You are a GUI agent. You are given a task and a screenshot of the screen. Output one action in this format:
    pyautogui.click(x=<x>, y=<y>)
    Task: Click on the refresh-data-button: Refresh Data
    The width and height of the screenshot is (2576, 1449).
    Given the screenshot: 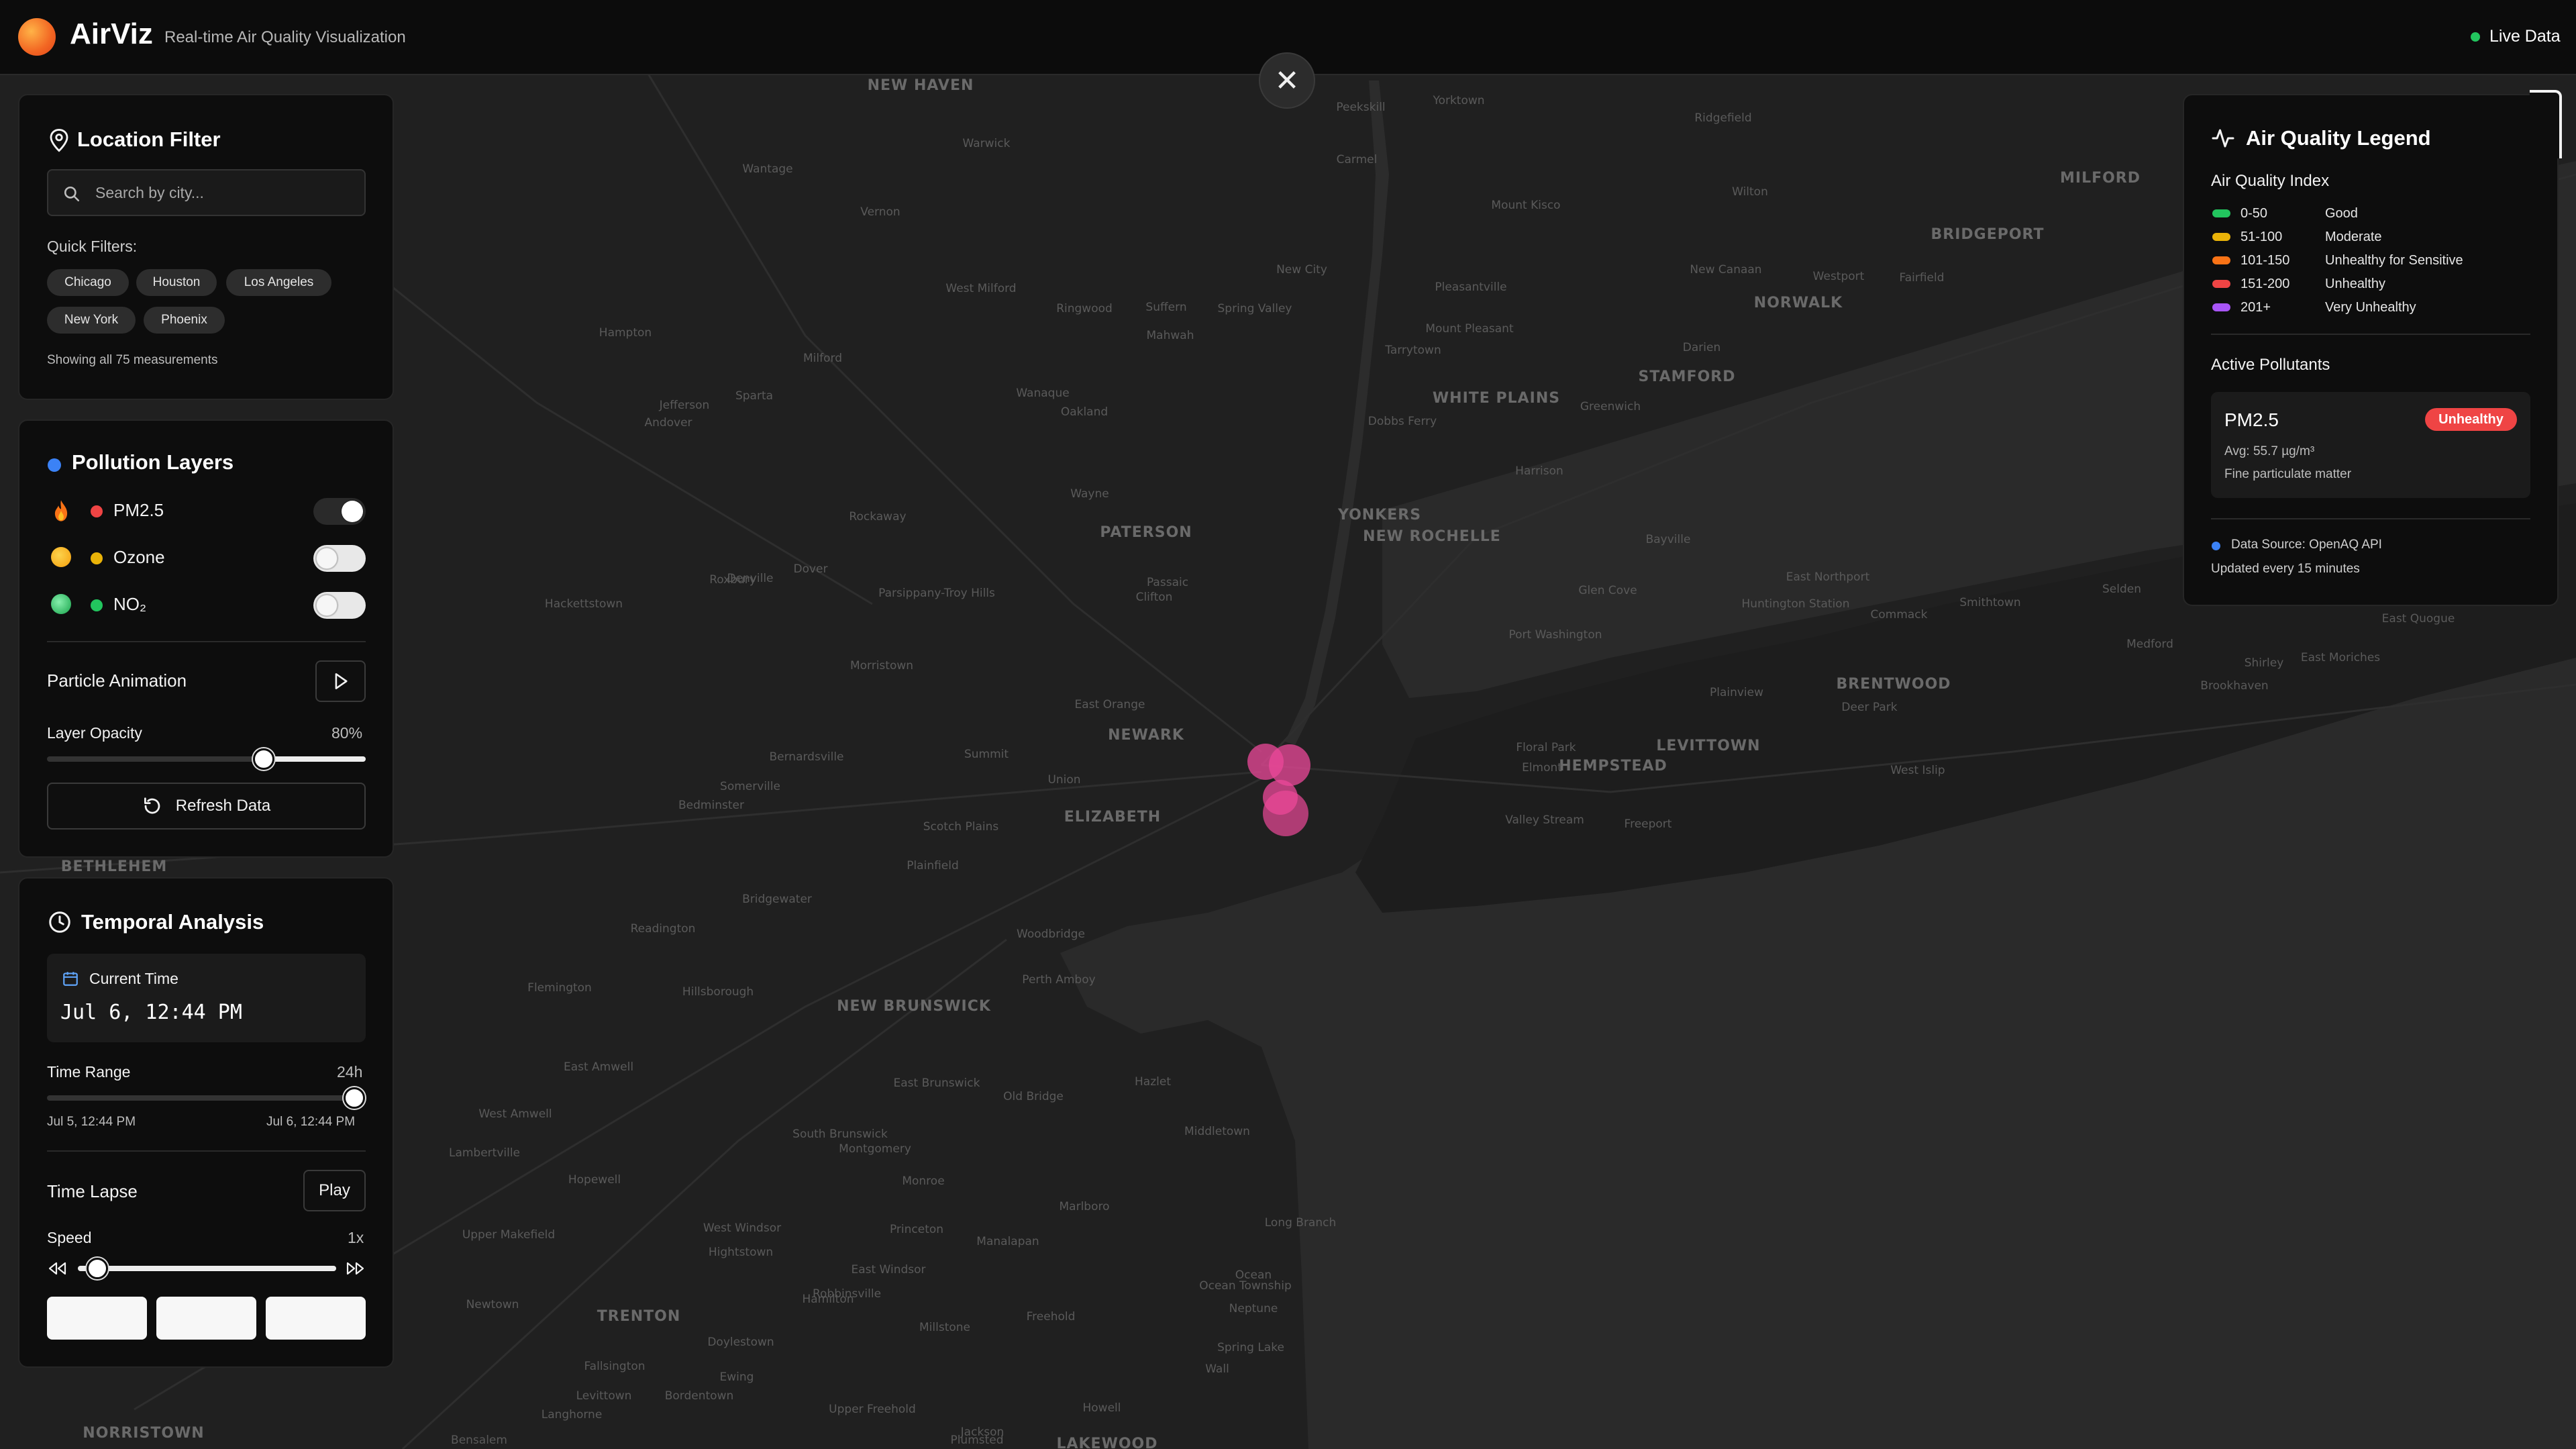 What is the action you would take?
    pyautogui.click(x=206, y=806)
    